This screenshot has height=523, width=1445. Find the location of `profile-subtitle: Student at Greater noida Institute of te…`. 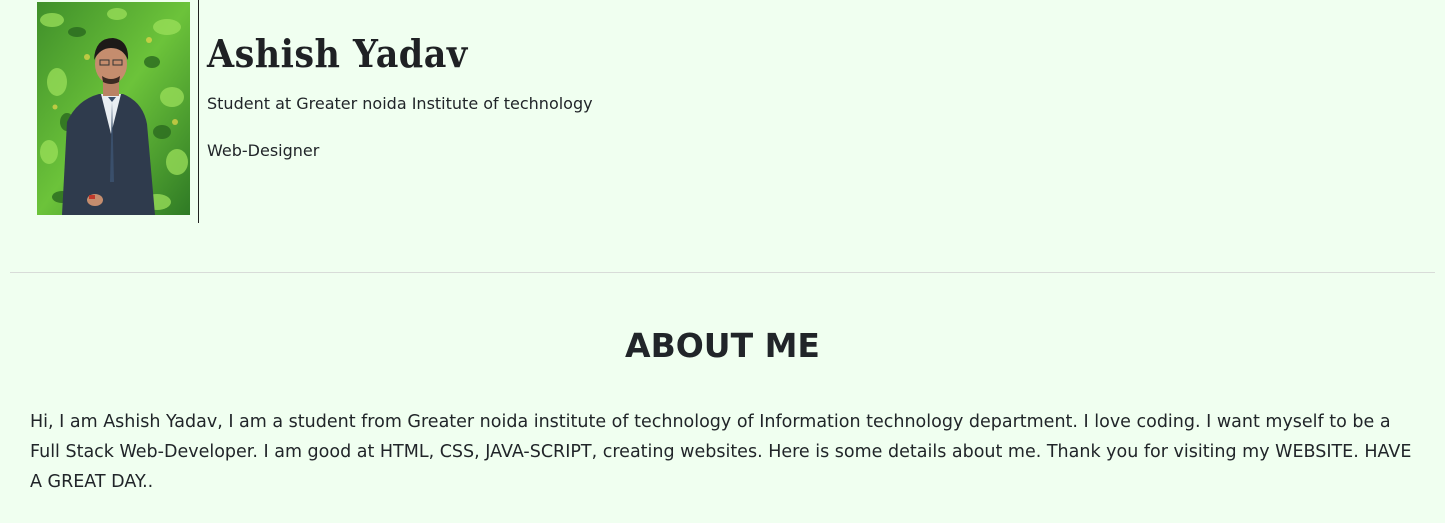

profile-subtitle: Student at Greater noida Institute of te… is located at coordinates (400, 103).